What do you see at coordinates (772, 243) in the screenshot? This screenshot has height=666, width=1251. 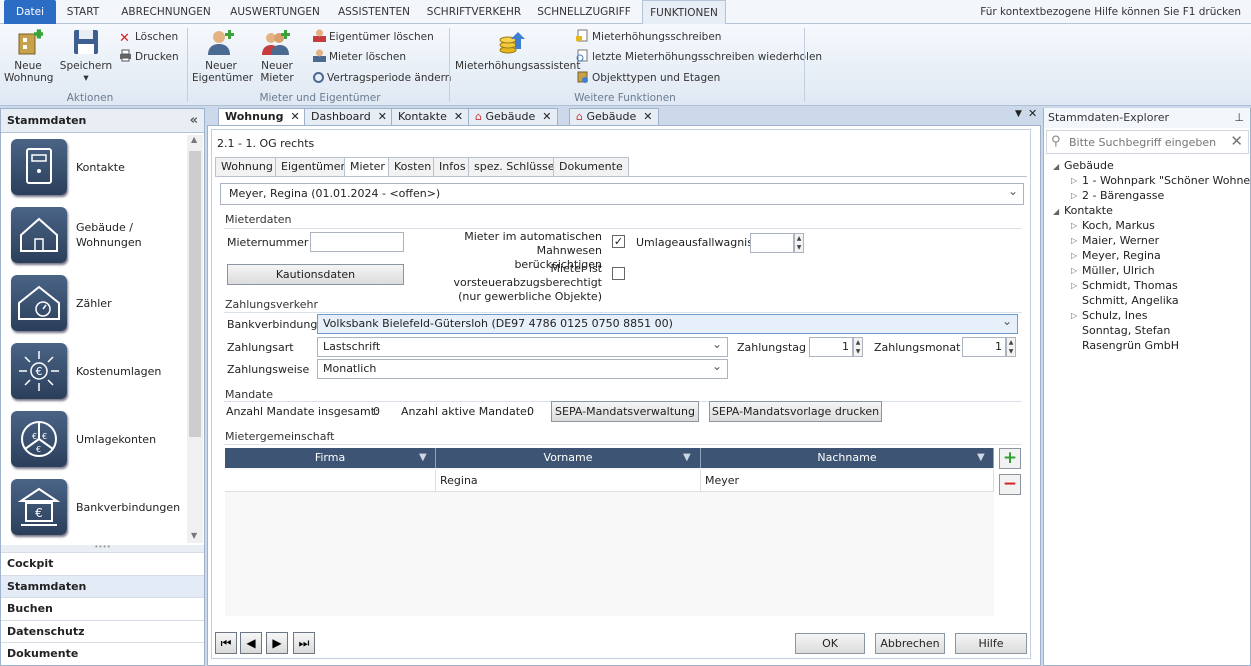 I see `loss-input` at bounding box center [772, 243].